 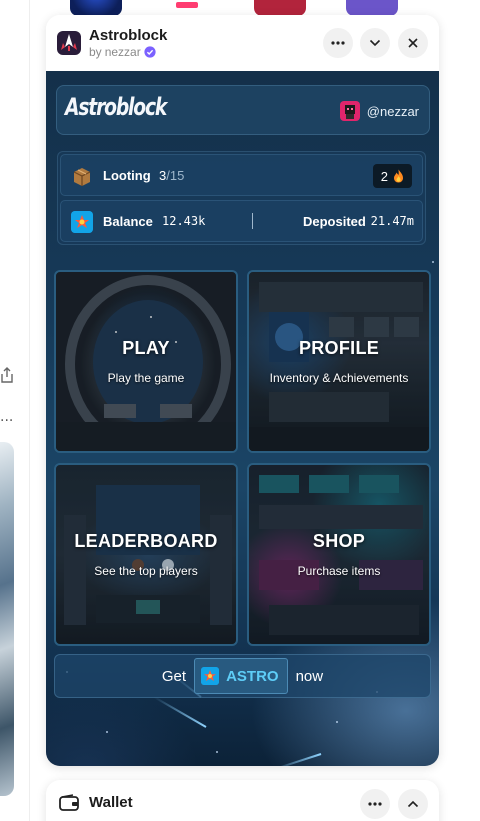 I want to click on wallet-expand-button, so click(x=413, y=804).